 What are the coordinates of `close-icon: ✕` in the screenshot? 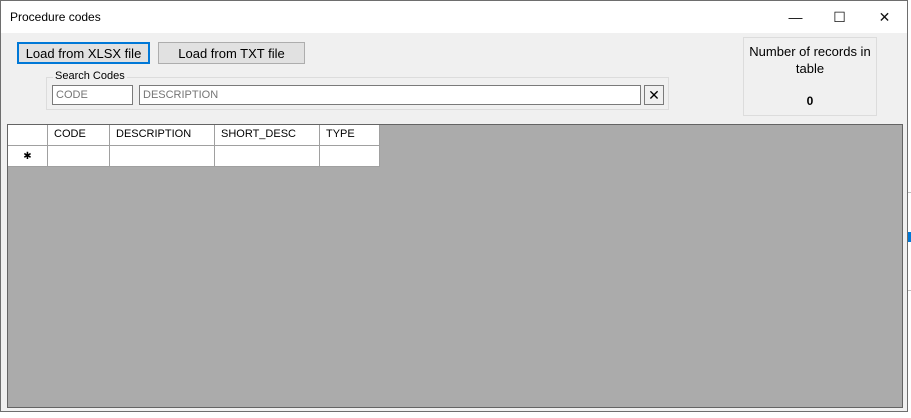 It's located at (884, 17).